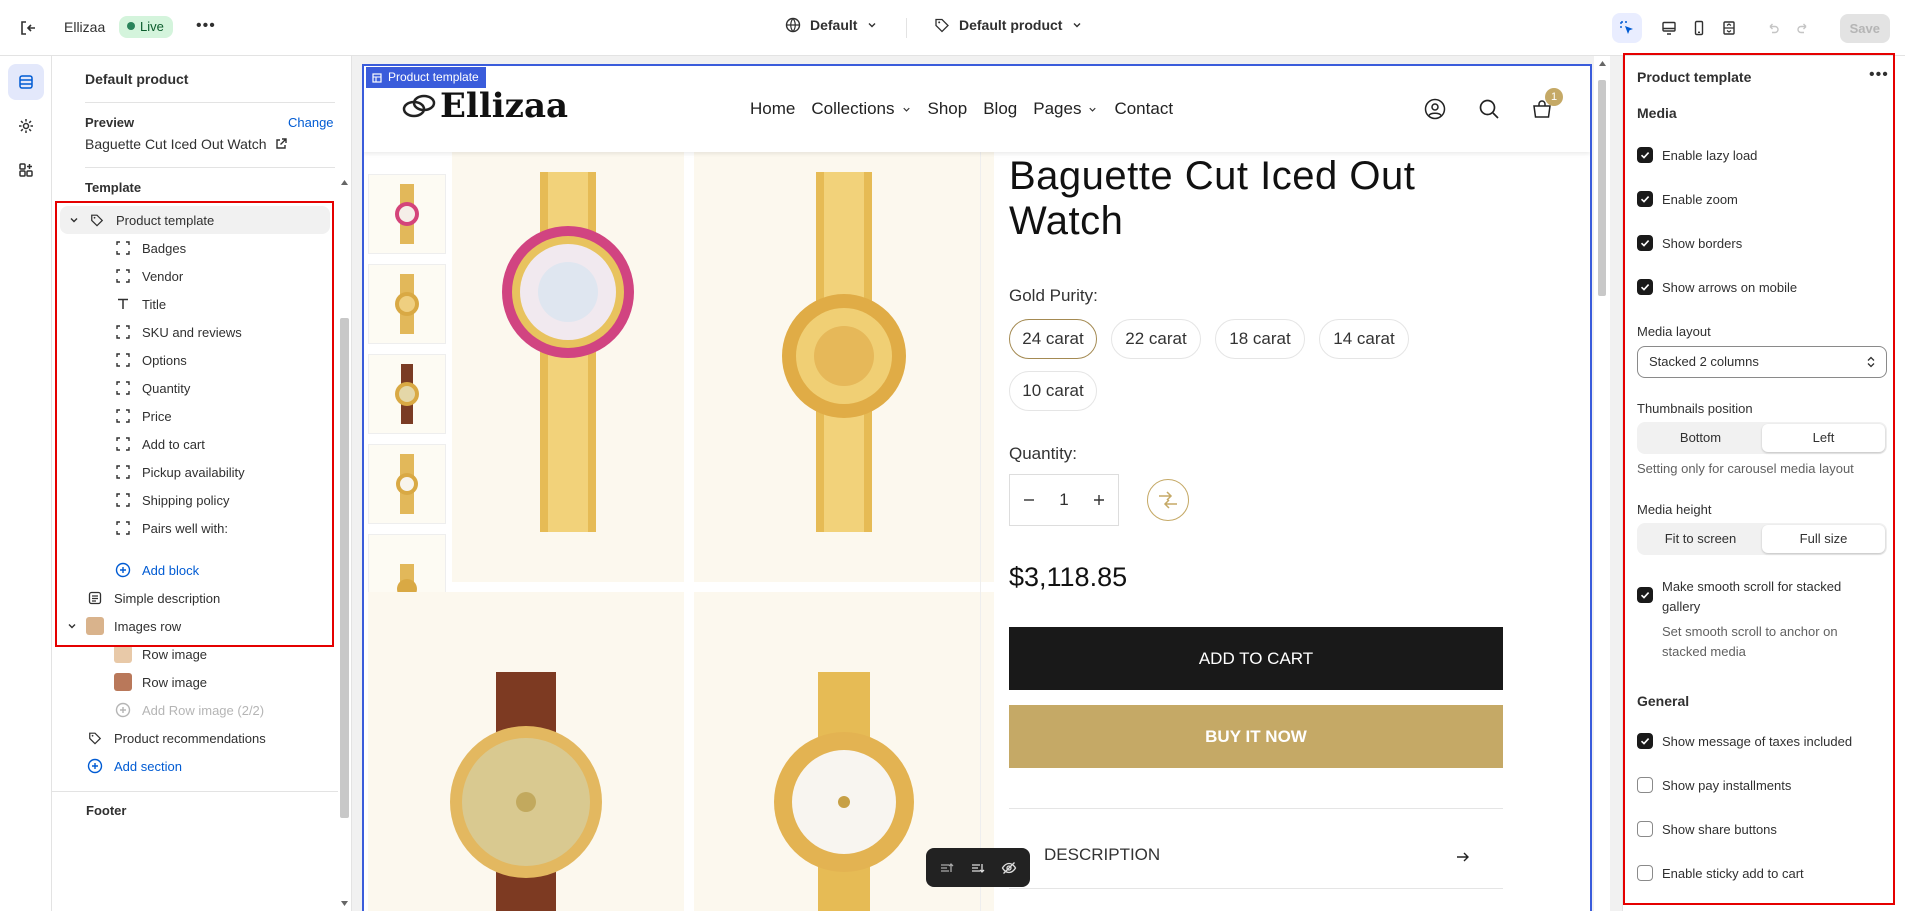 This screenshot has width=1905, height=911. I want to click on gear-icon, so click(26, 126).